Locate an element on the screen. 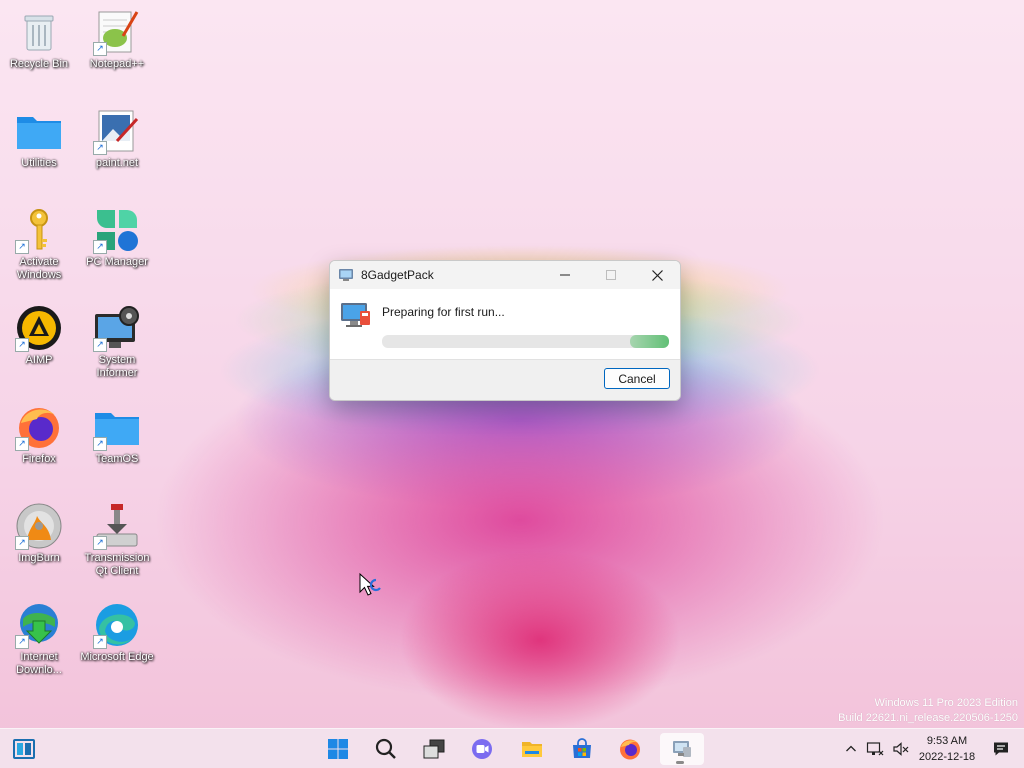  desktop-icon-utilities: Utilities is located at coordinates (39, 138).